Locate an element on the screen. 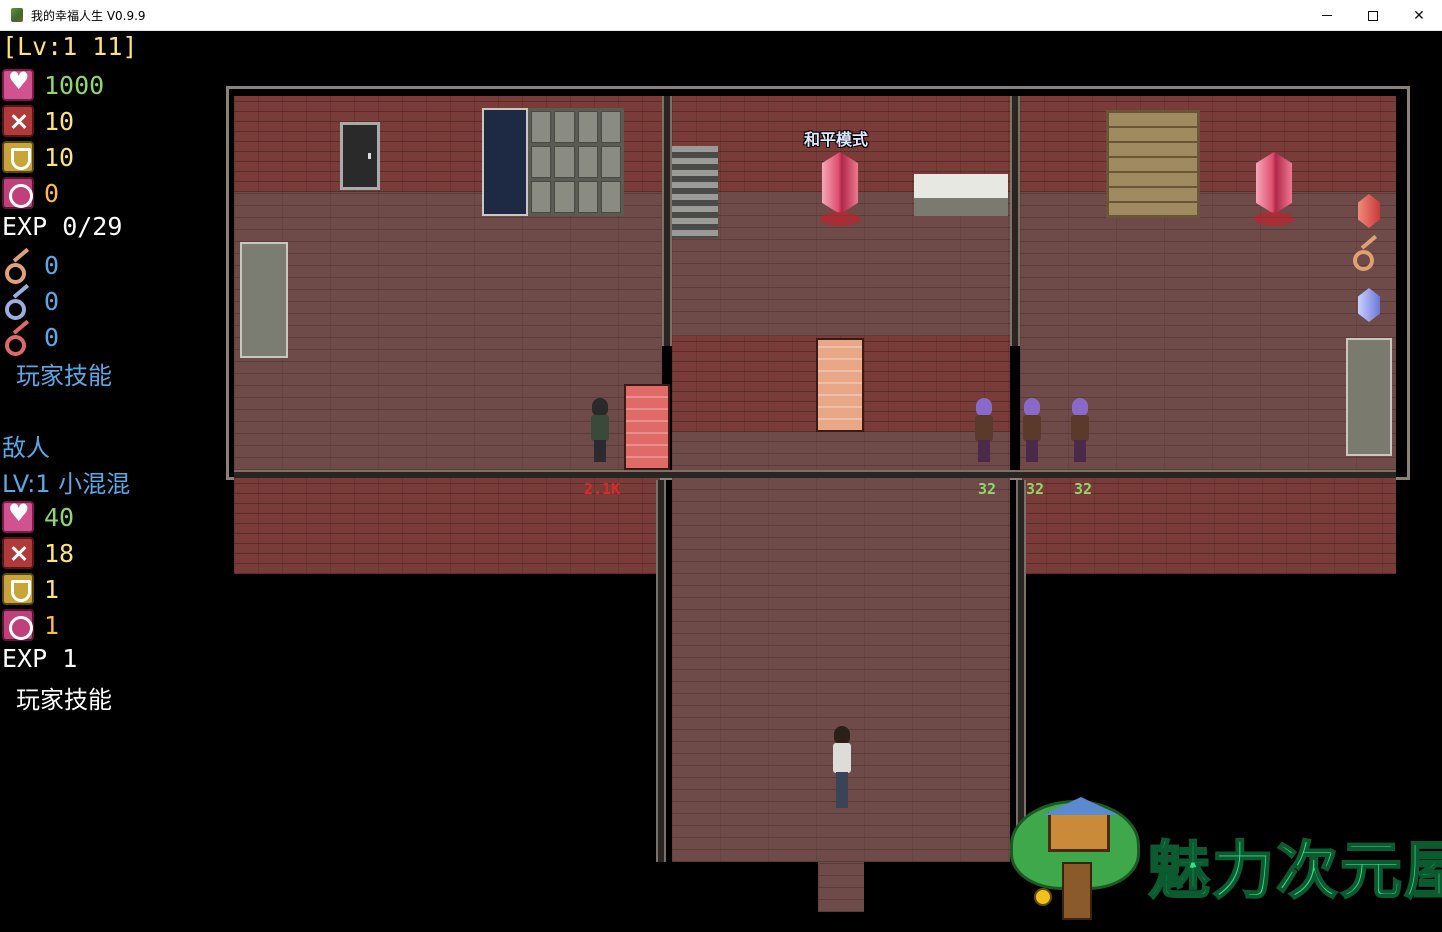 This screenshot has height=932, width=1442. hall-wall-left is located at coordinates (661, 671).